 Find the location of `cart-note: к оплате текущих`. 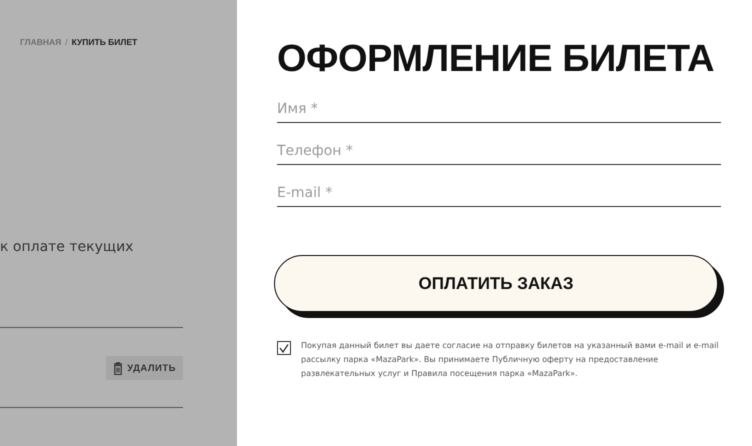

cart-note: к оплате текущих is located at coordinates (67, 247).